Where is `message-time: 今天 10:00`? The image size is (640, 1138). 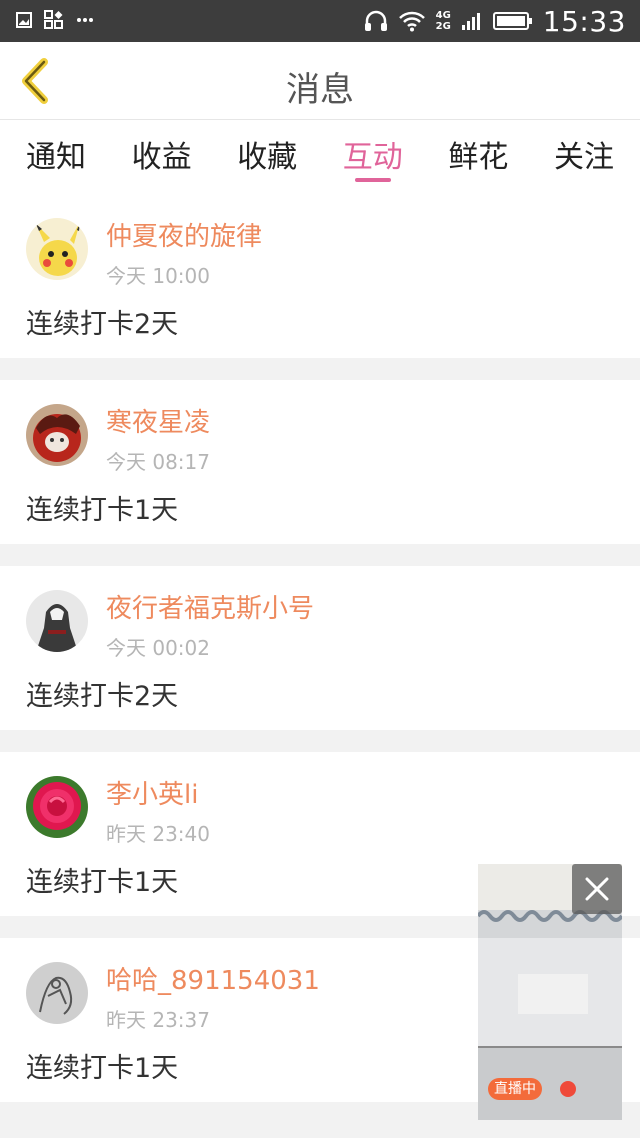 message-time: 今天 10:00 is located at coordinates (158, 276).